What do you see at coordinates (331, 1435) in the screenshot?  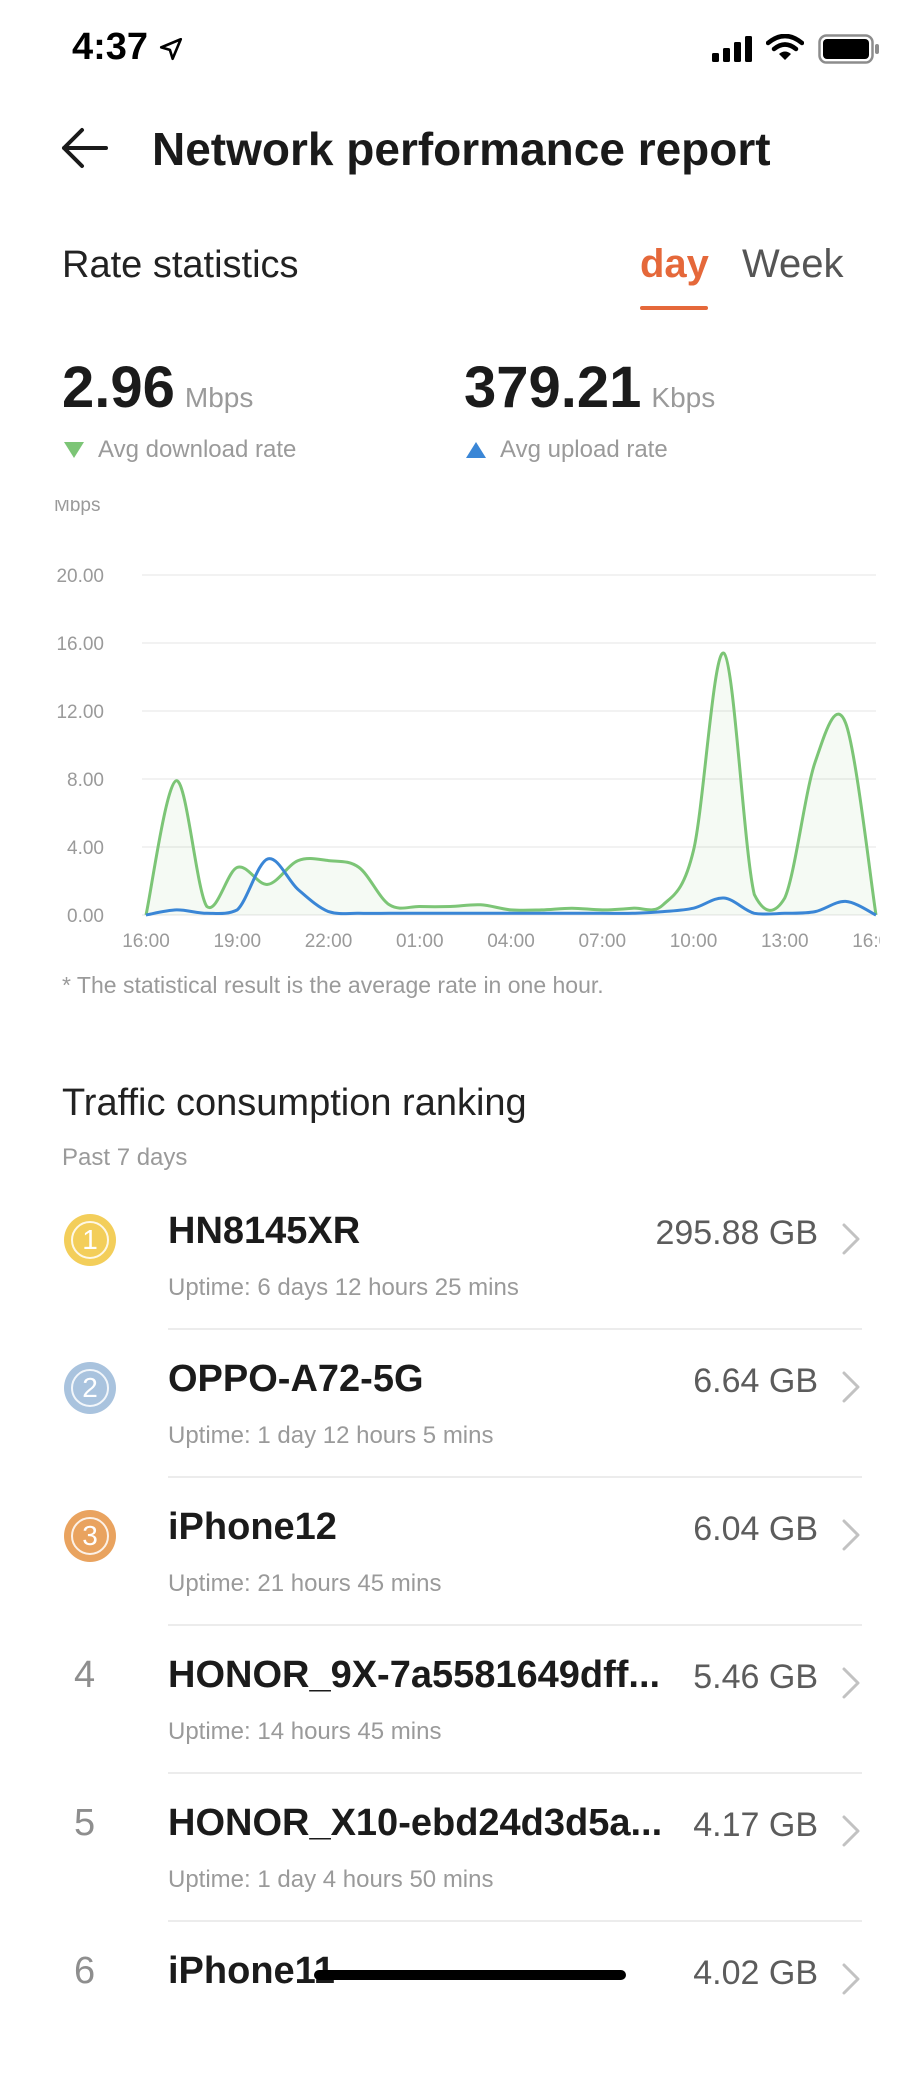 I see `device-uptime: Uptime: 1 day 12 hours 5 mins` at bounding box center [331, 1435].